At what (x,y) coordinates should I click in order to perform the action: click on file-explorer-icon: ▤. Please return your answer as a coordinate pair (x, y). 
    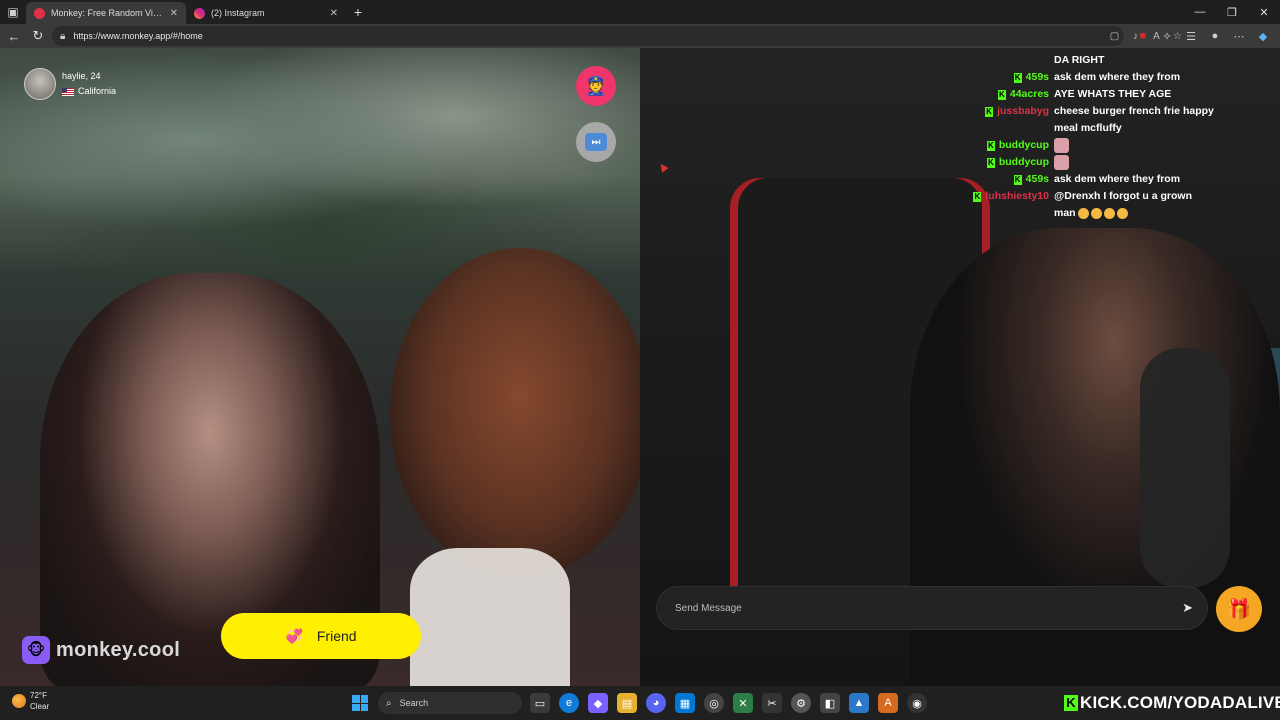
    Looking at the image, I should click on (627, 703).